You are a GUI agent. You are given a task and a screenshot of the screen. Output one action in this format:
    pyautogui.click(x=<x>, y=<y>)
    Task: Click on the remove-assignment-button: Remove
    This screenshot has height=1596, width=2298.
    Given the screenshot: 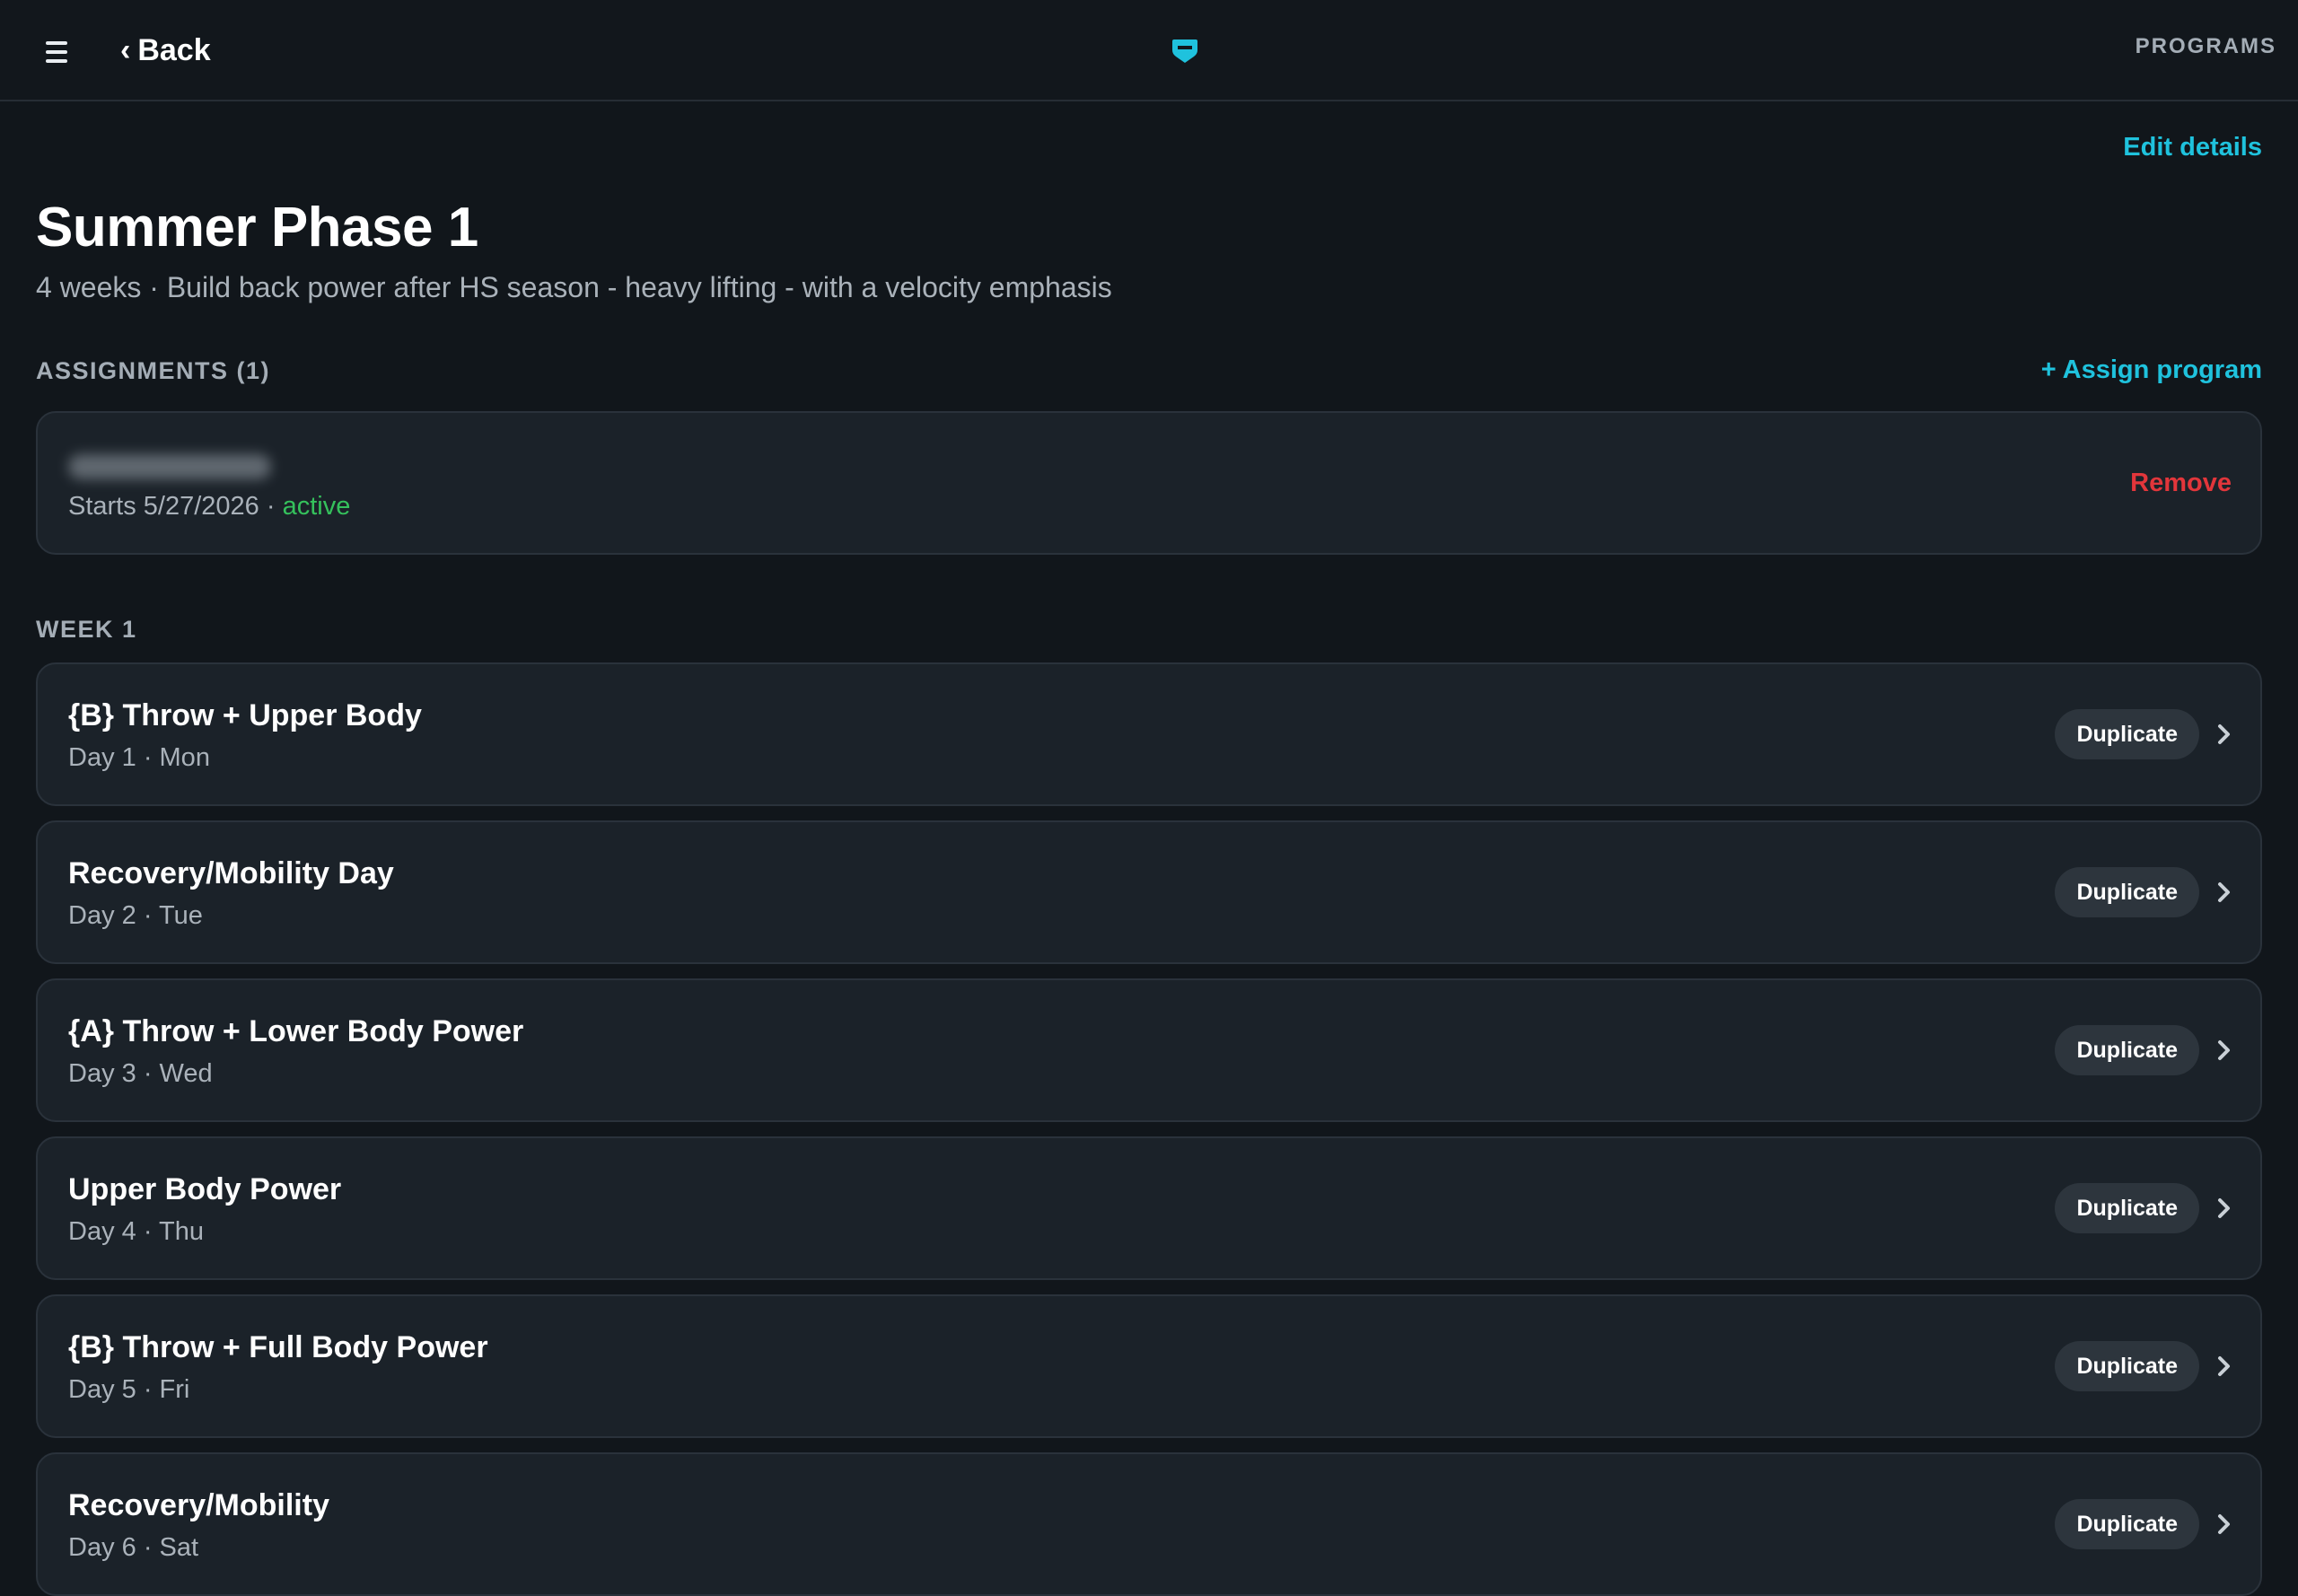 What is the action you would take?
    pyautogui.click(x=2181, y=483)
    